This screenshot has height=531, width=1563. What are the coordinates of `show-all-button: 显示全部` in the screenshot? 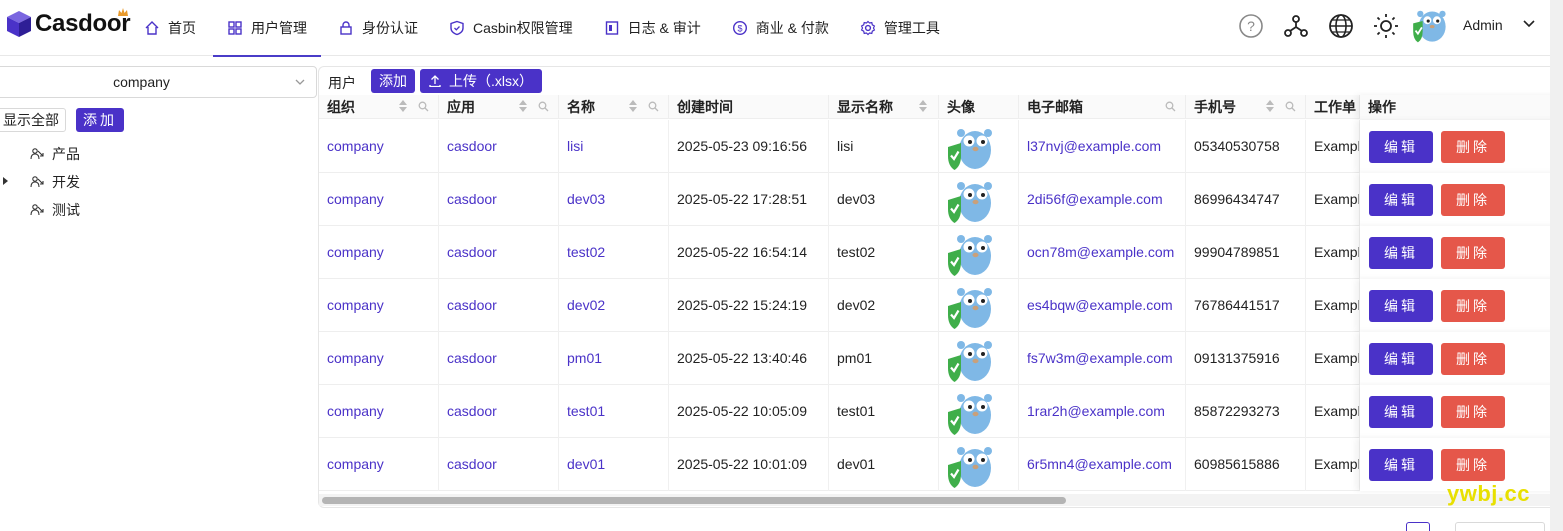 It's located at (33, 120).